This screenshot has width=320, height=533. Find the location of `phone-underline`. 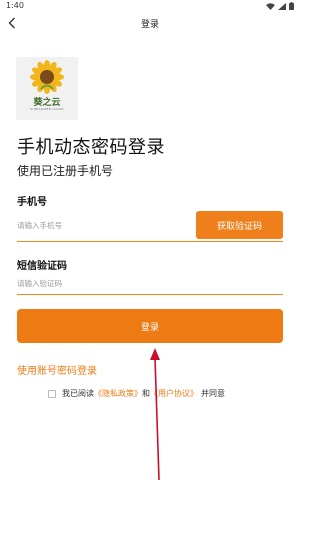

phone-underline is located at coordinates (150, 241).